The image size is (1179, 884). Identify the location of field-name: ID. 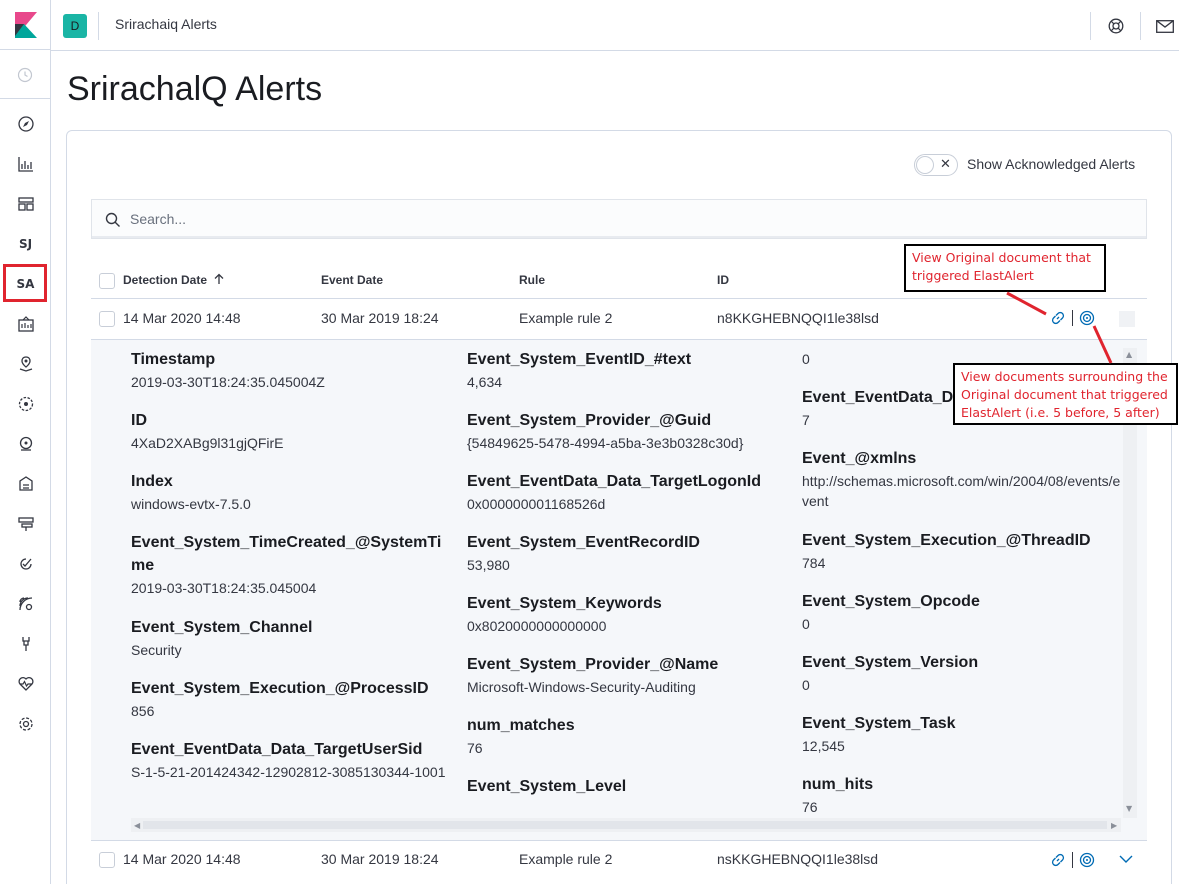
(139, 420).